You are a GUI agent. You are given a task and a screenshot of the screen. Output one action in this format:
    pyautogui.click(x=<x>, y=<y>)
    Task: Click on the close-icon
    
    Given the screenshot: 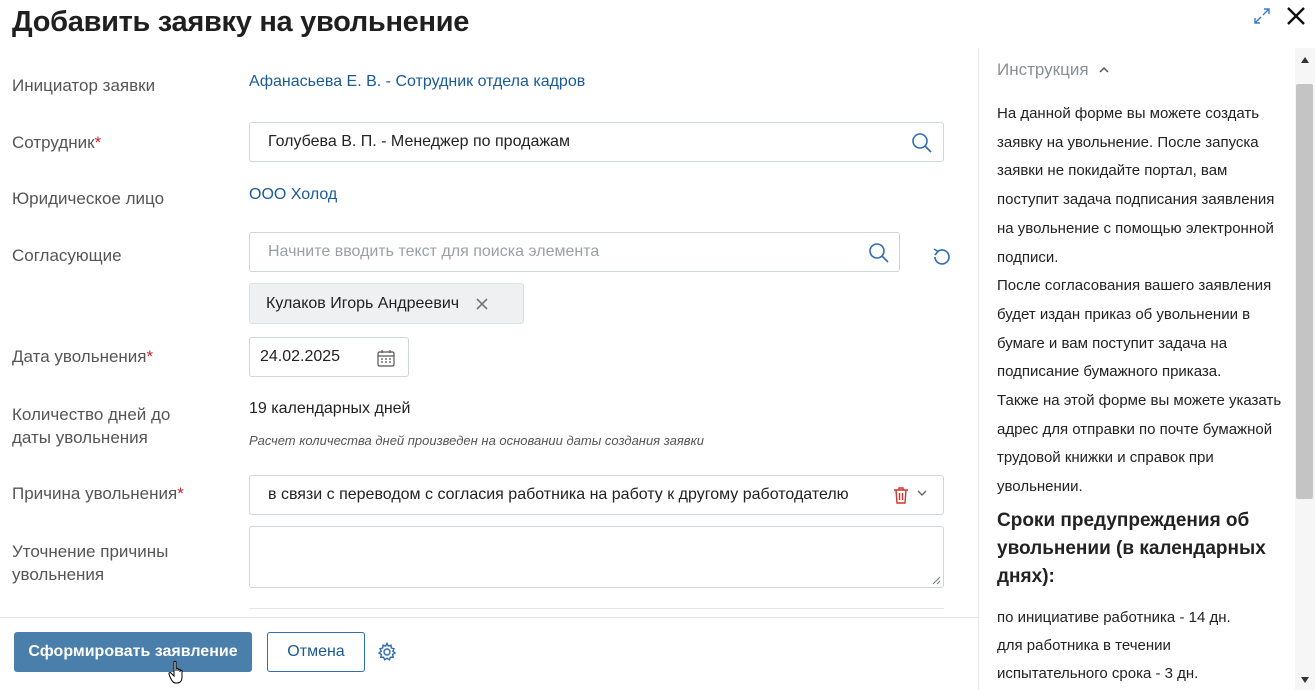 What is the action you would take?
    pyautogui.click(x=1296, y=16)
    